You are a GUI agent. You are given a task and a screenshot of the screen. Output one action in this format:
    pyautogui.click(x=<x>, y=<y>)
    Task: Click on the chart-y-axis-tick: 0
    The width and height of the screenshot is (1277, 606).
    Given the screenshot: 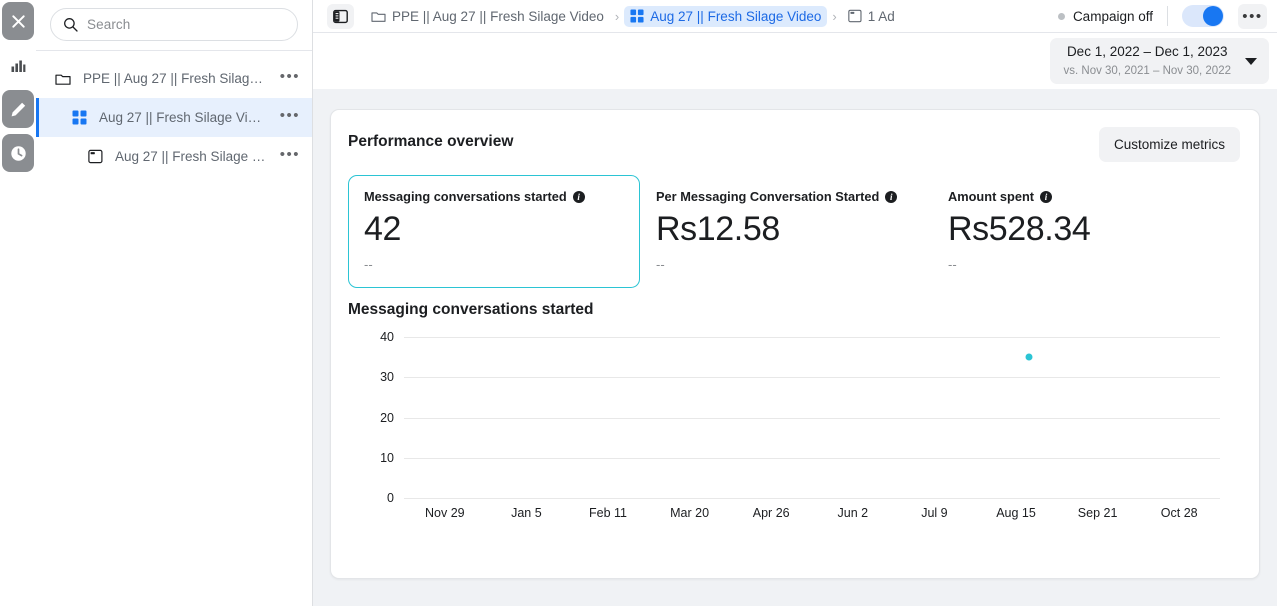 What is the action you would take?
    pyautogui.click(x=390, y=498)
    